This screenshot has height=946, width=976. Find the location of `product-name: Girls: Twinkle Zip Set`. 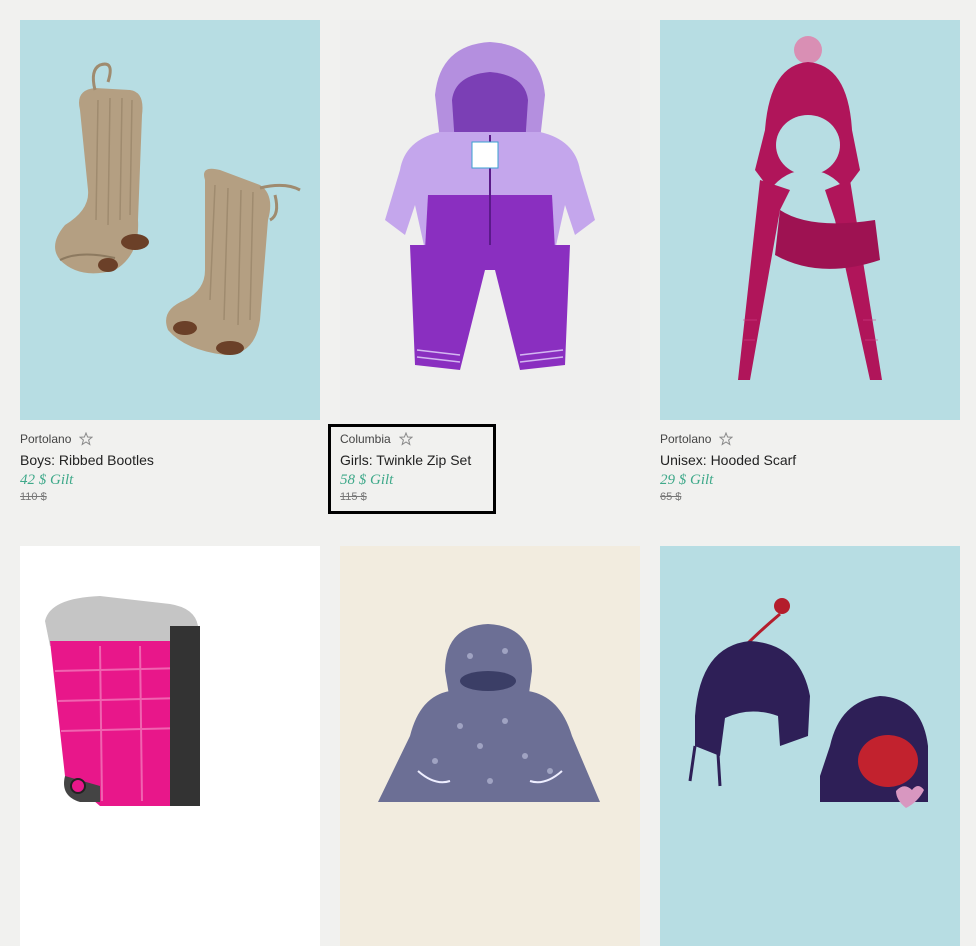

product-name: Girls: Twinkle Zip Set is located at coordinates (490, 460).